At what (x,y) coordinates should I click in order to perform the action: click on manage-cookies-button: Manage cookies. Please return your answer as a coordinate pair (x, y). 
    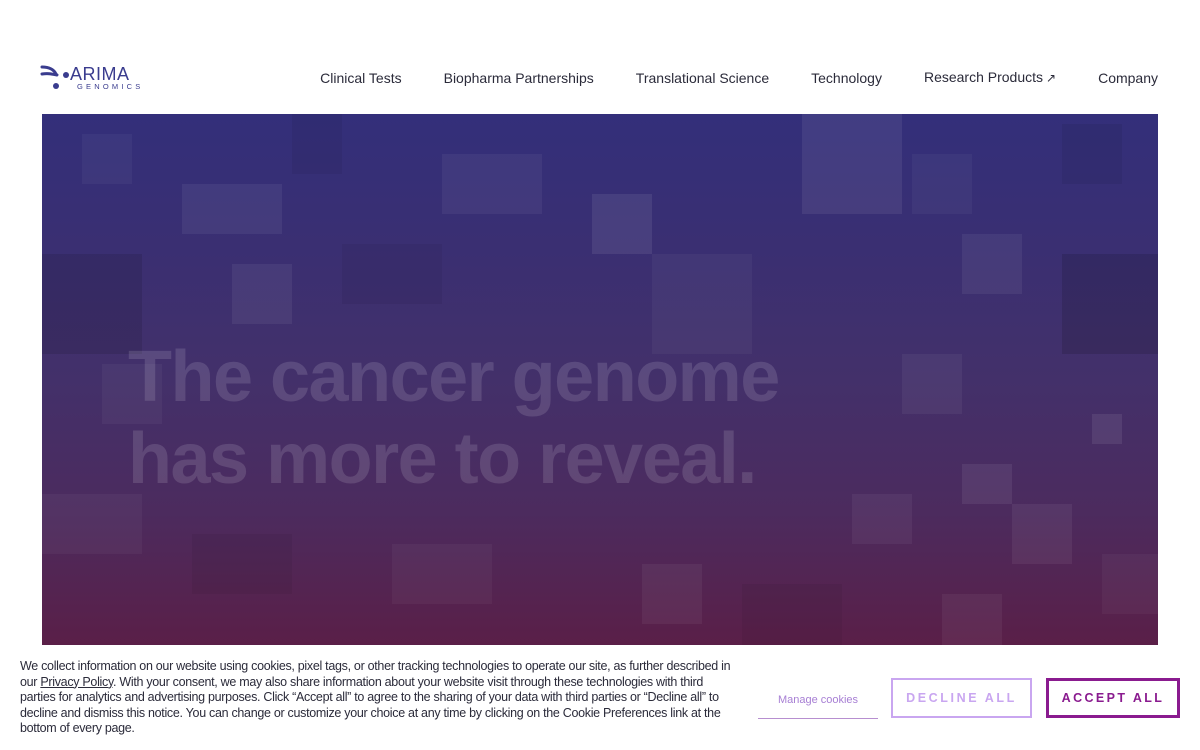
    Looking at the image, I should click on (818, 700).